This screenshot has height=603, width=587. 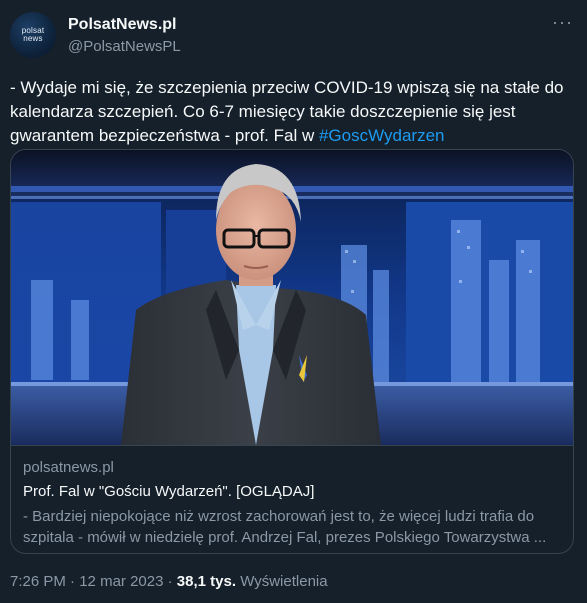 I want to click on tweet-time: 7:26 PM, so click(x=38, y=581).